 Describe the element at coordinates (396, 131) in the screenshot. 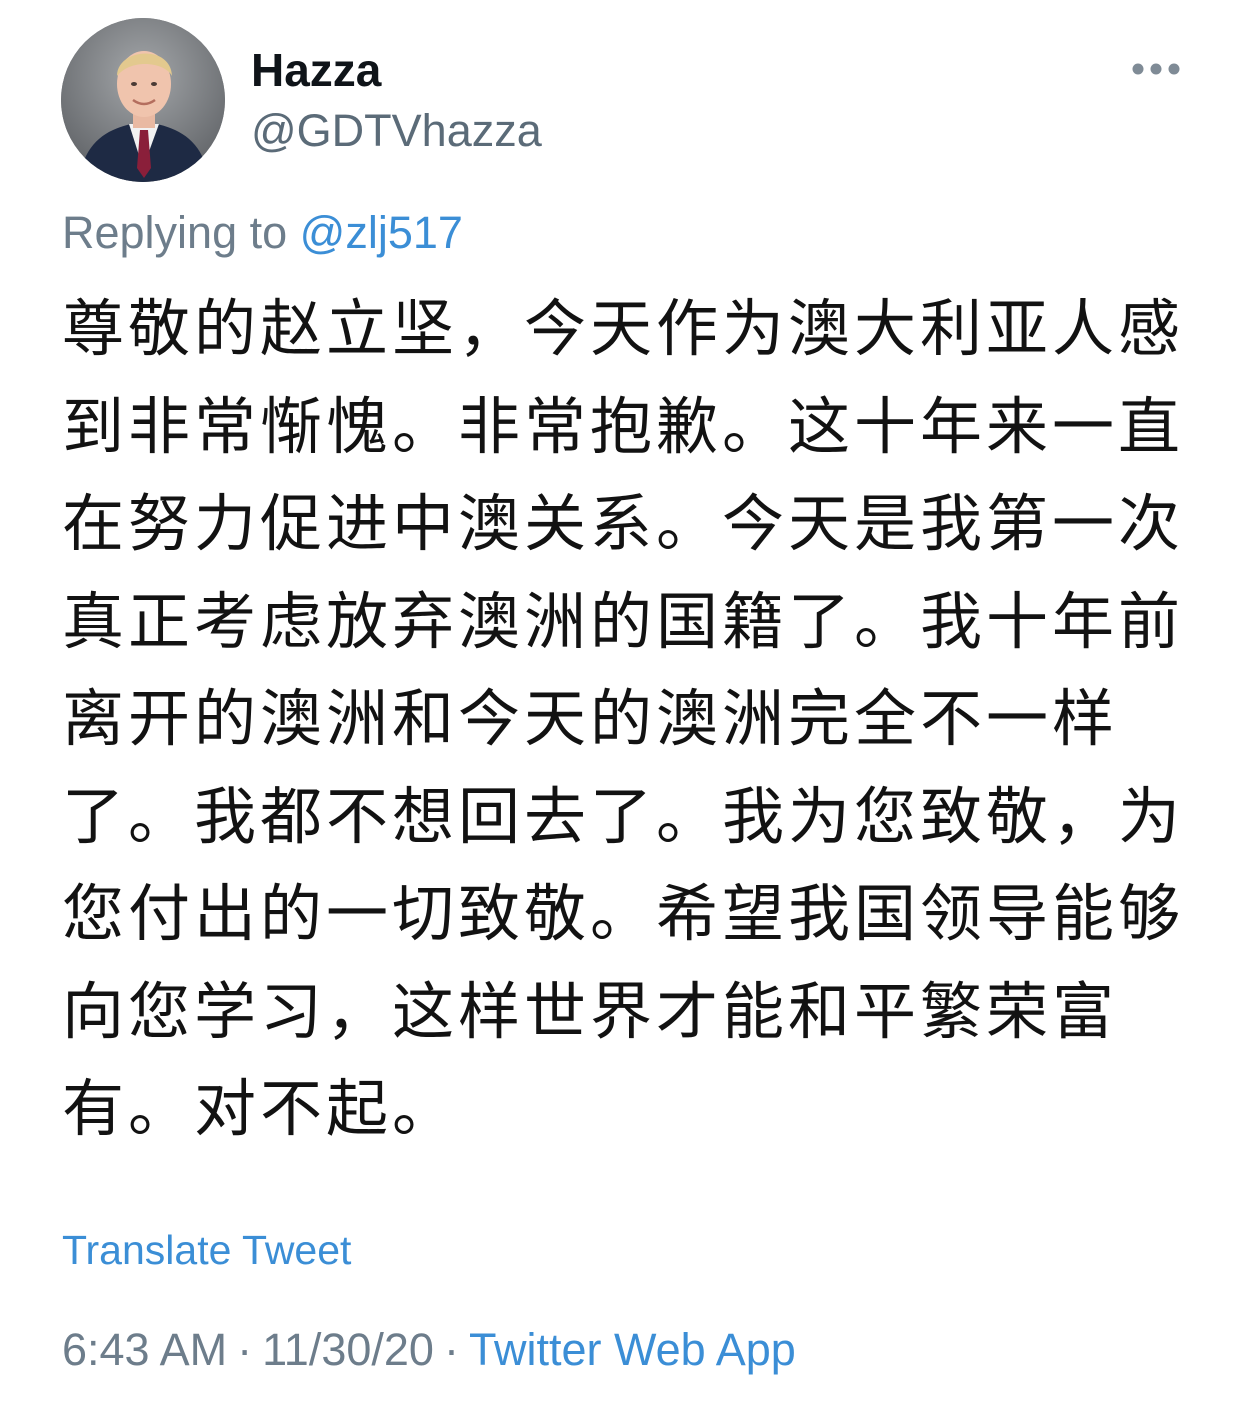

I see `user-handle: @GDTVhazza` at that location.